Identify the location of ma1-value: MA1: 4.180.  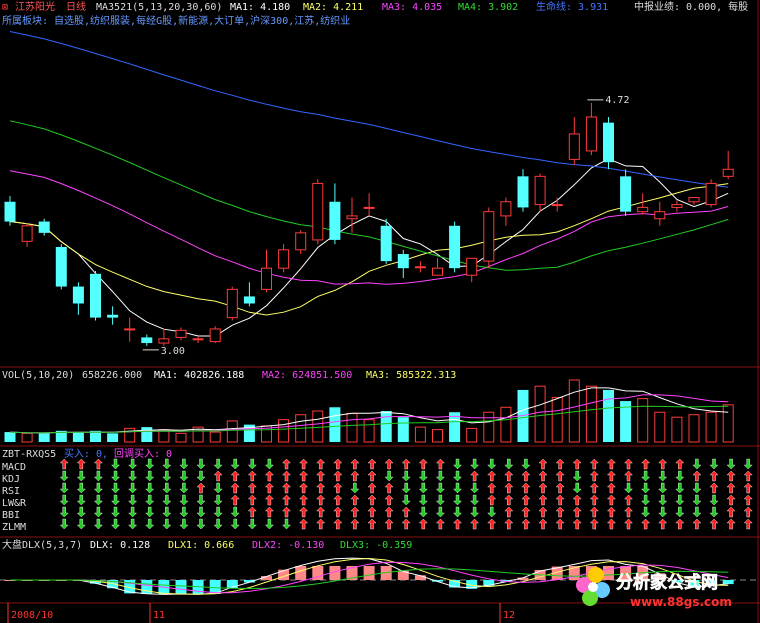
(260, 7).